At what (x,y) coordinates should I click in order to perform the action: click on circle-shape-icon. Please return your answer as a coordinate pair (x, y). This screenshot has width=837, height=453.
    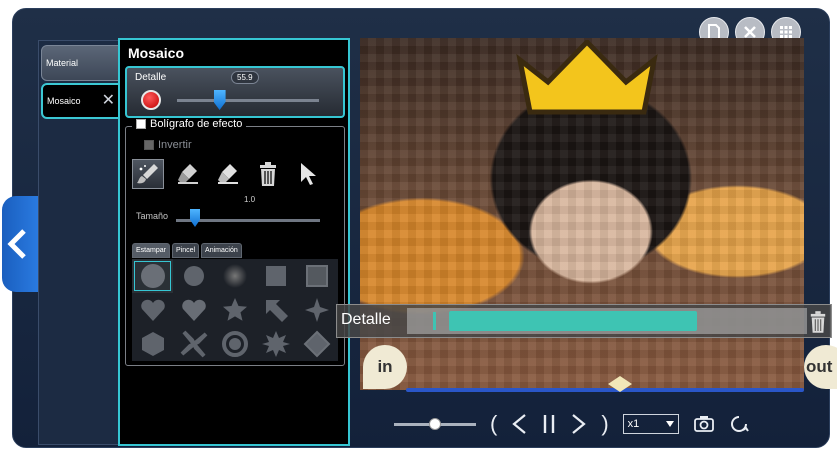
    Looking at the image, I should click on (153, 276).